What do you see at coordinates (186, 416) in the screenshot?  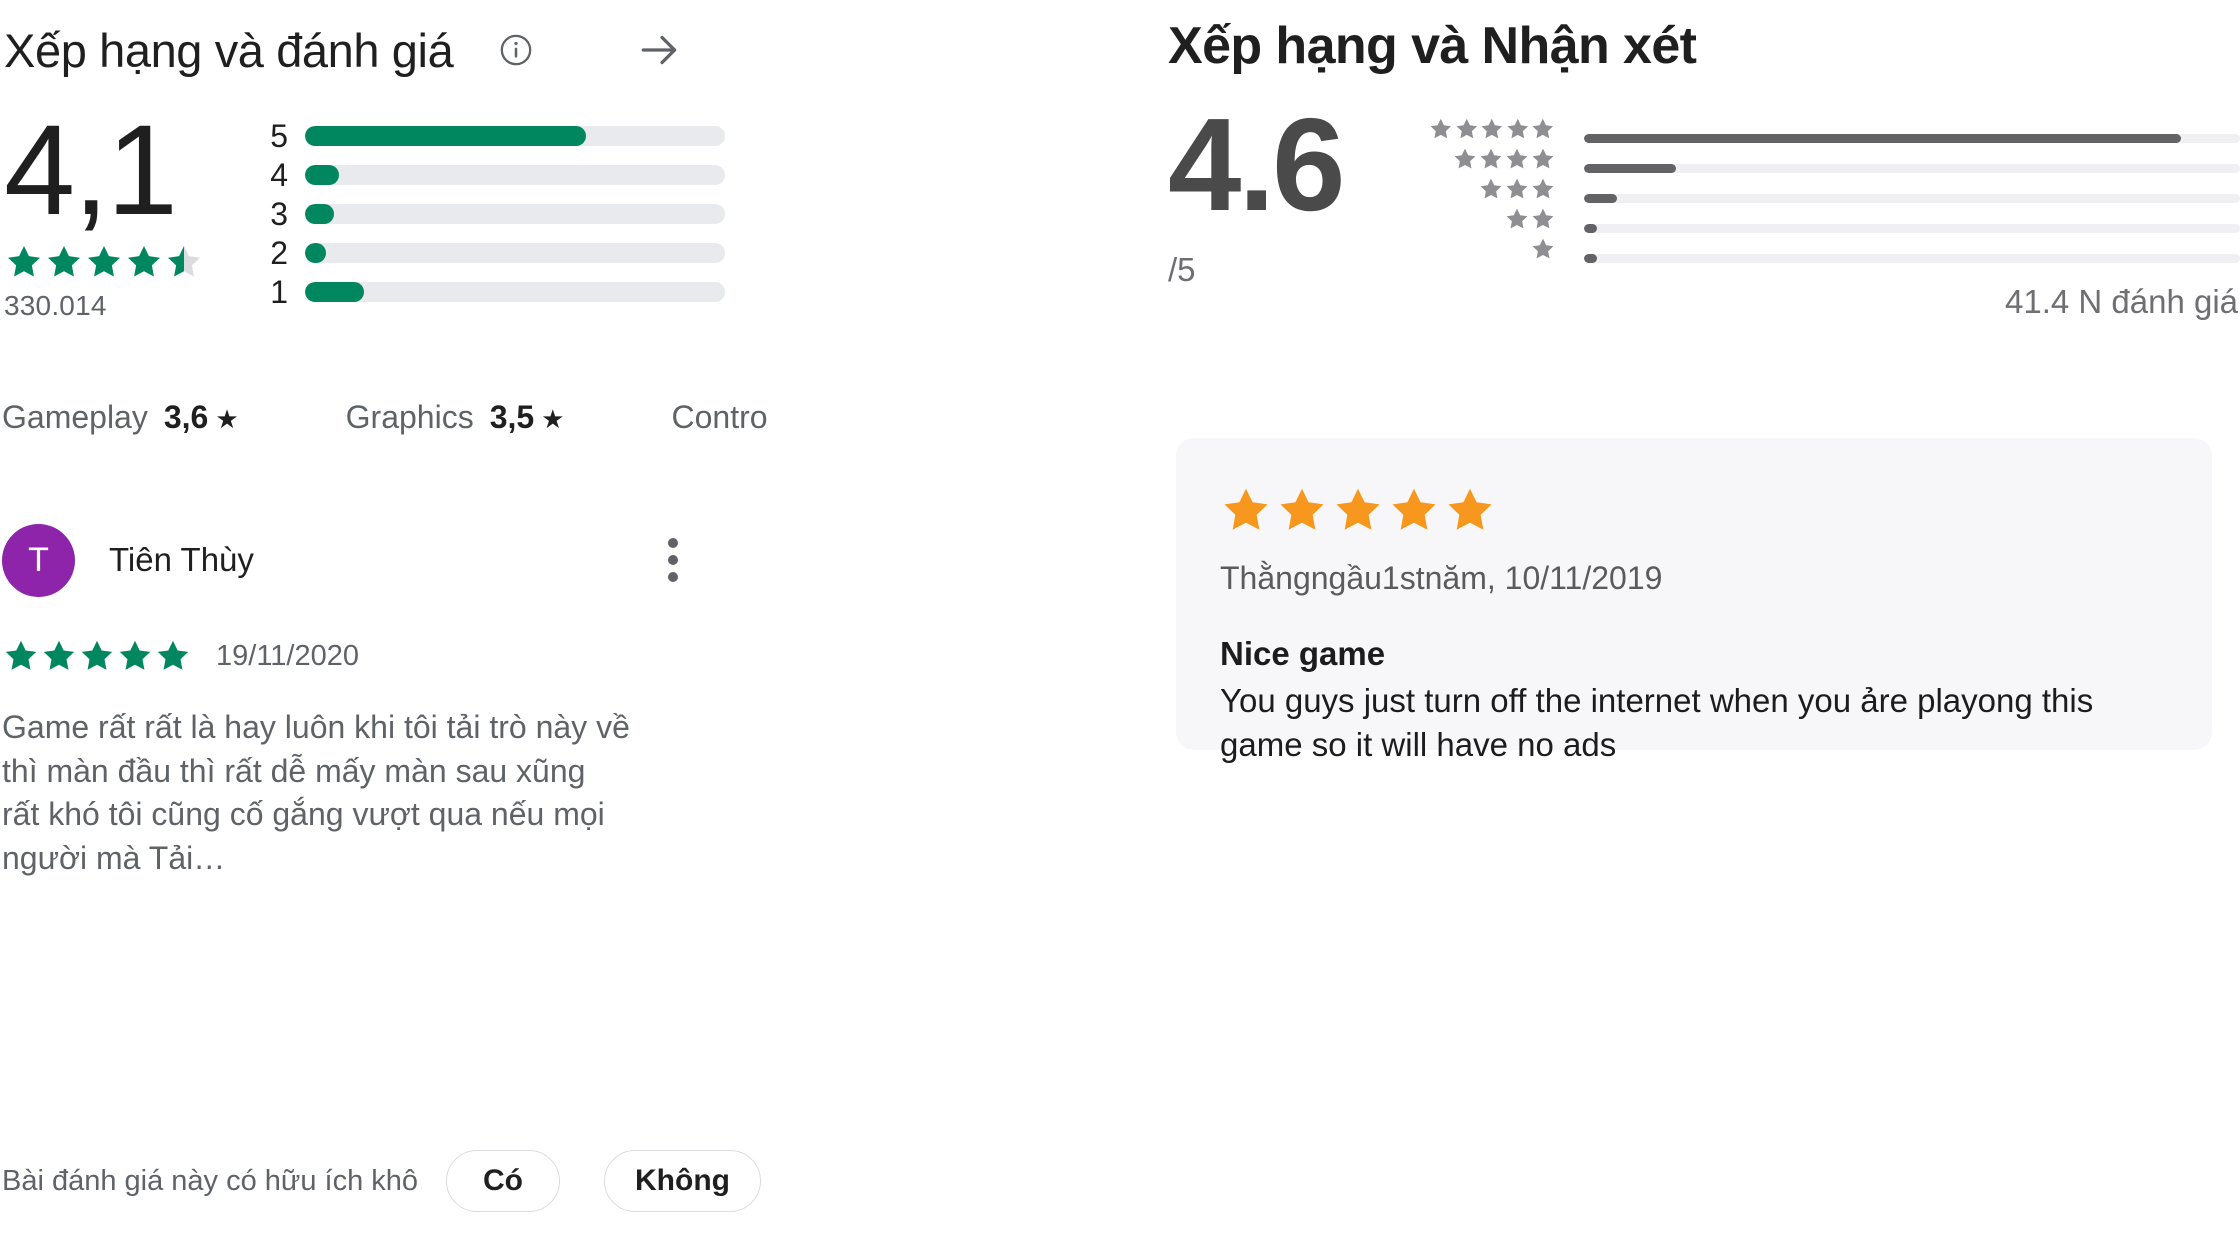 I see `aspect-value-gameplay: 3,6` at bounding box center [186, 416].